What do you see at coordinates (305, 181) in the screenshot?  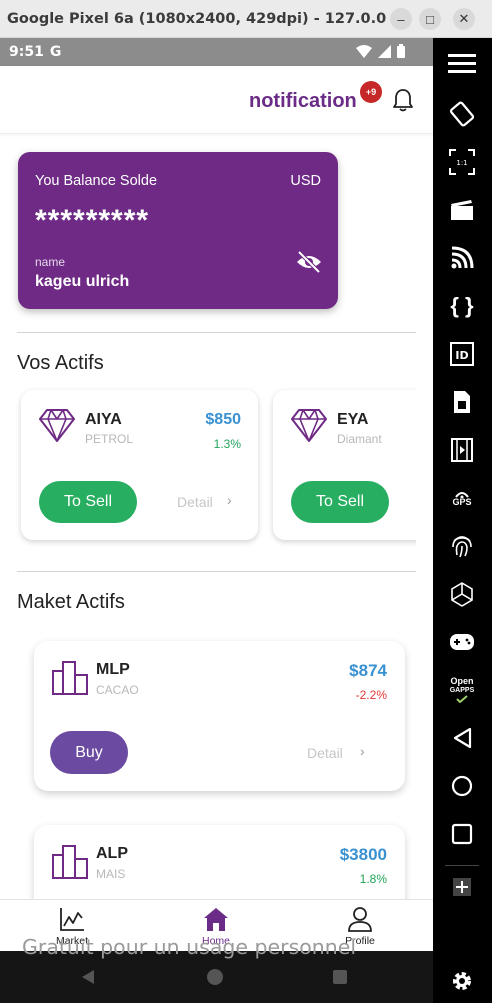 I see `balance-currency: USD` at bounding box center [305, 181].